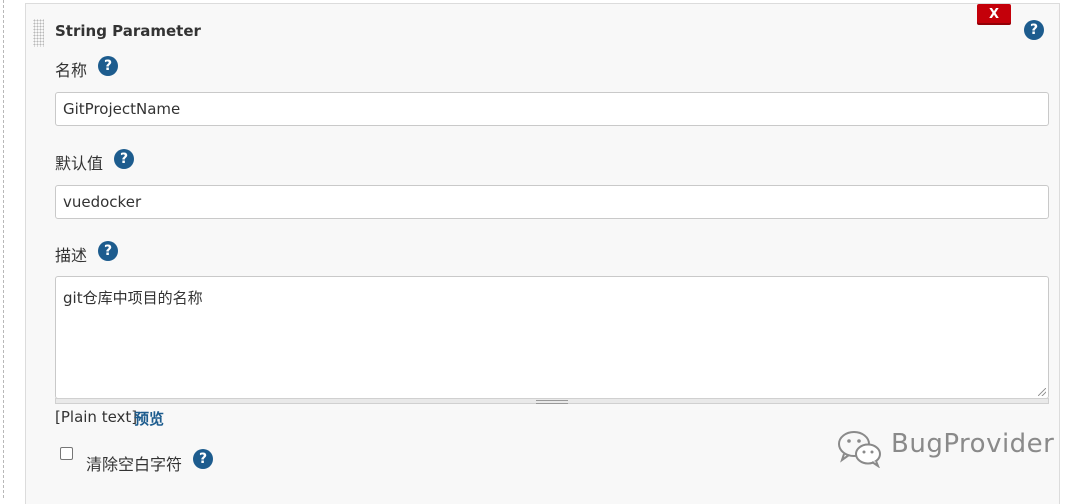 The image size is (1080, 504). What do you see at coordinates (973, 444) in the screenshot?
I see `watermark-text: BugProvider` at bounding box center [973, 444].